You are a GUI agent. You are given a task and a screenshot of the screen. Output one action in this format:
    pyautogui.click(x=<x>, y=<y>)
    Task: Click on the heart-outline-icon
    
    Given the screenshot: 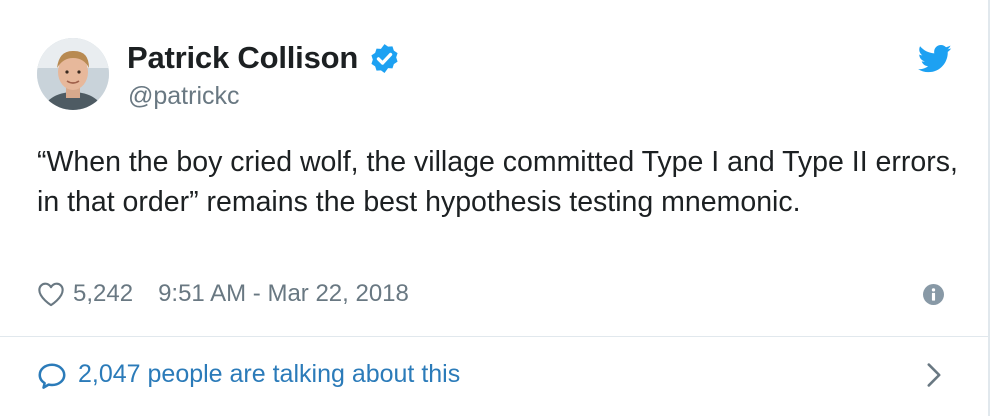 What is the action you would take?
    pyautogui.click(x=51, y=294)
    